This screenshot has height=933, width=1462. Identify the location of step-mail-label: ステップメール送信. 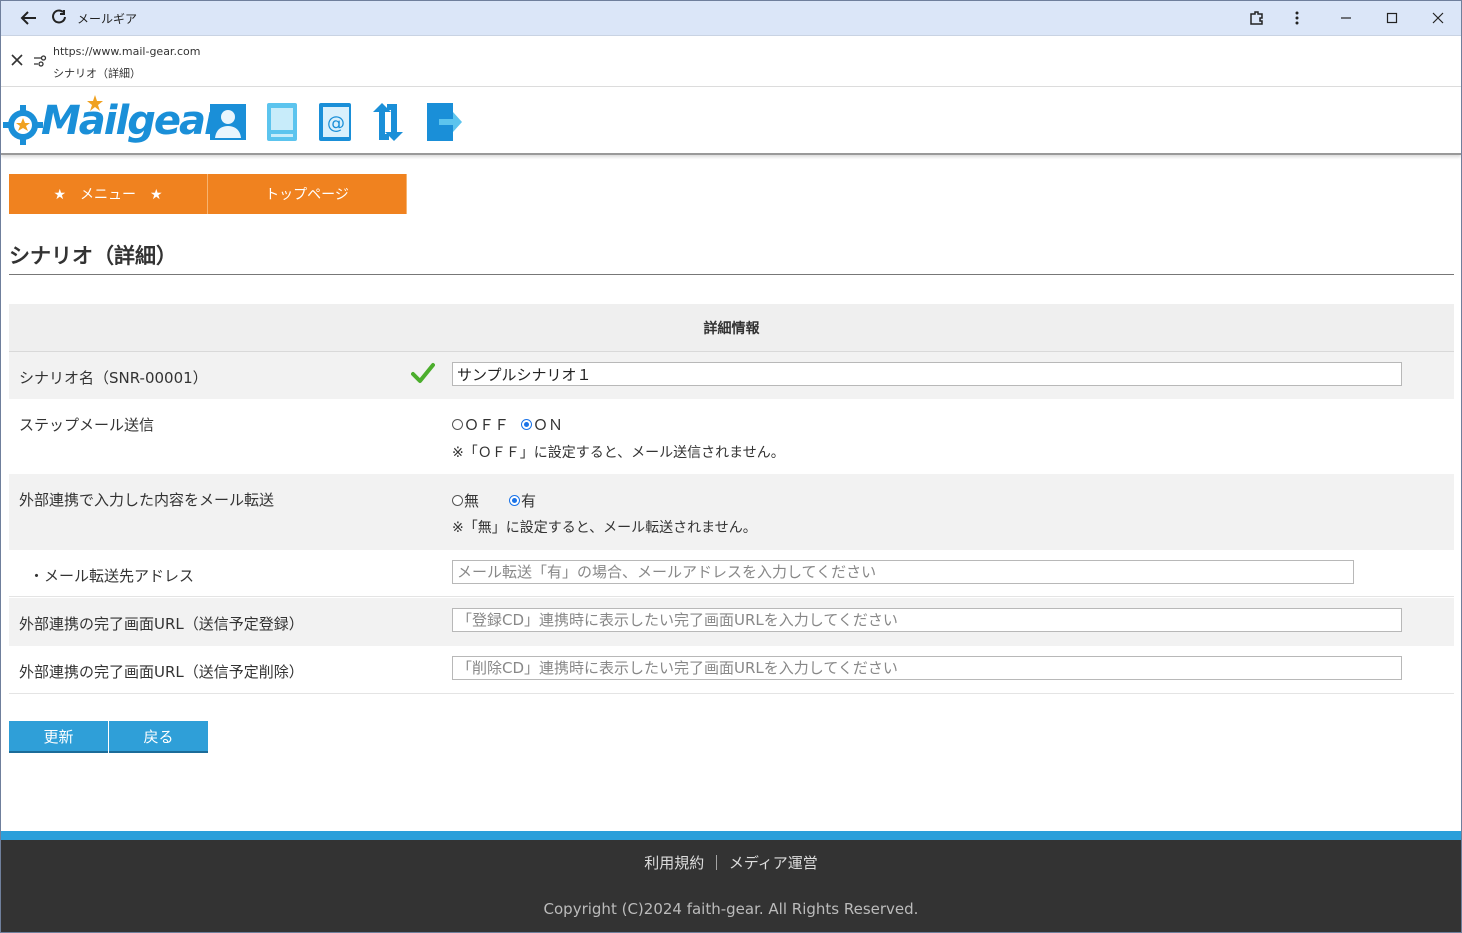
(87, 425).